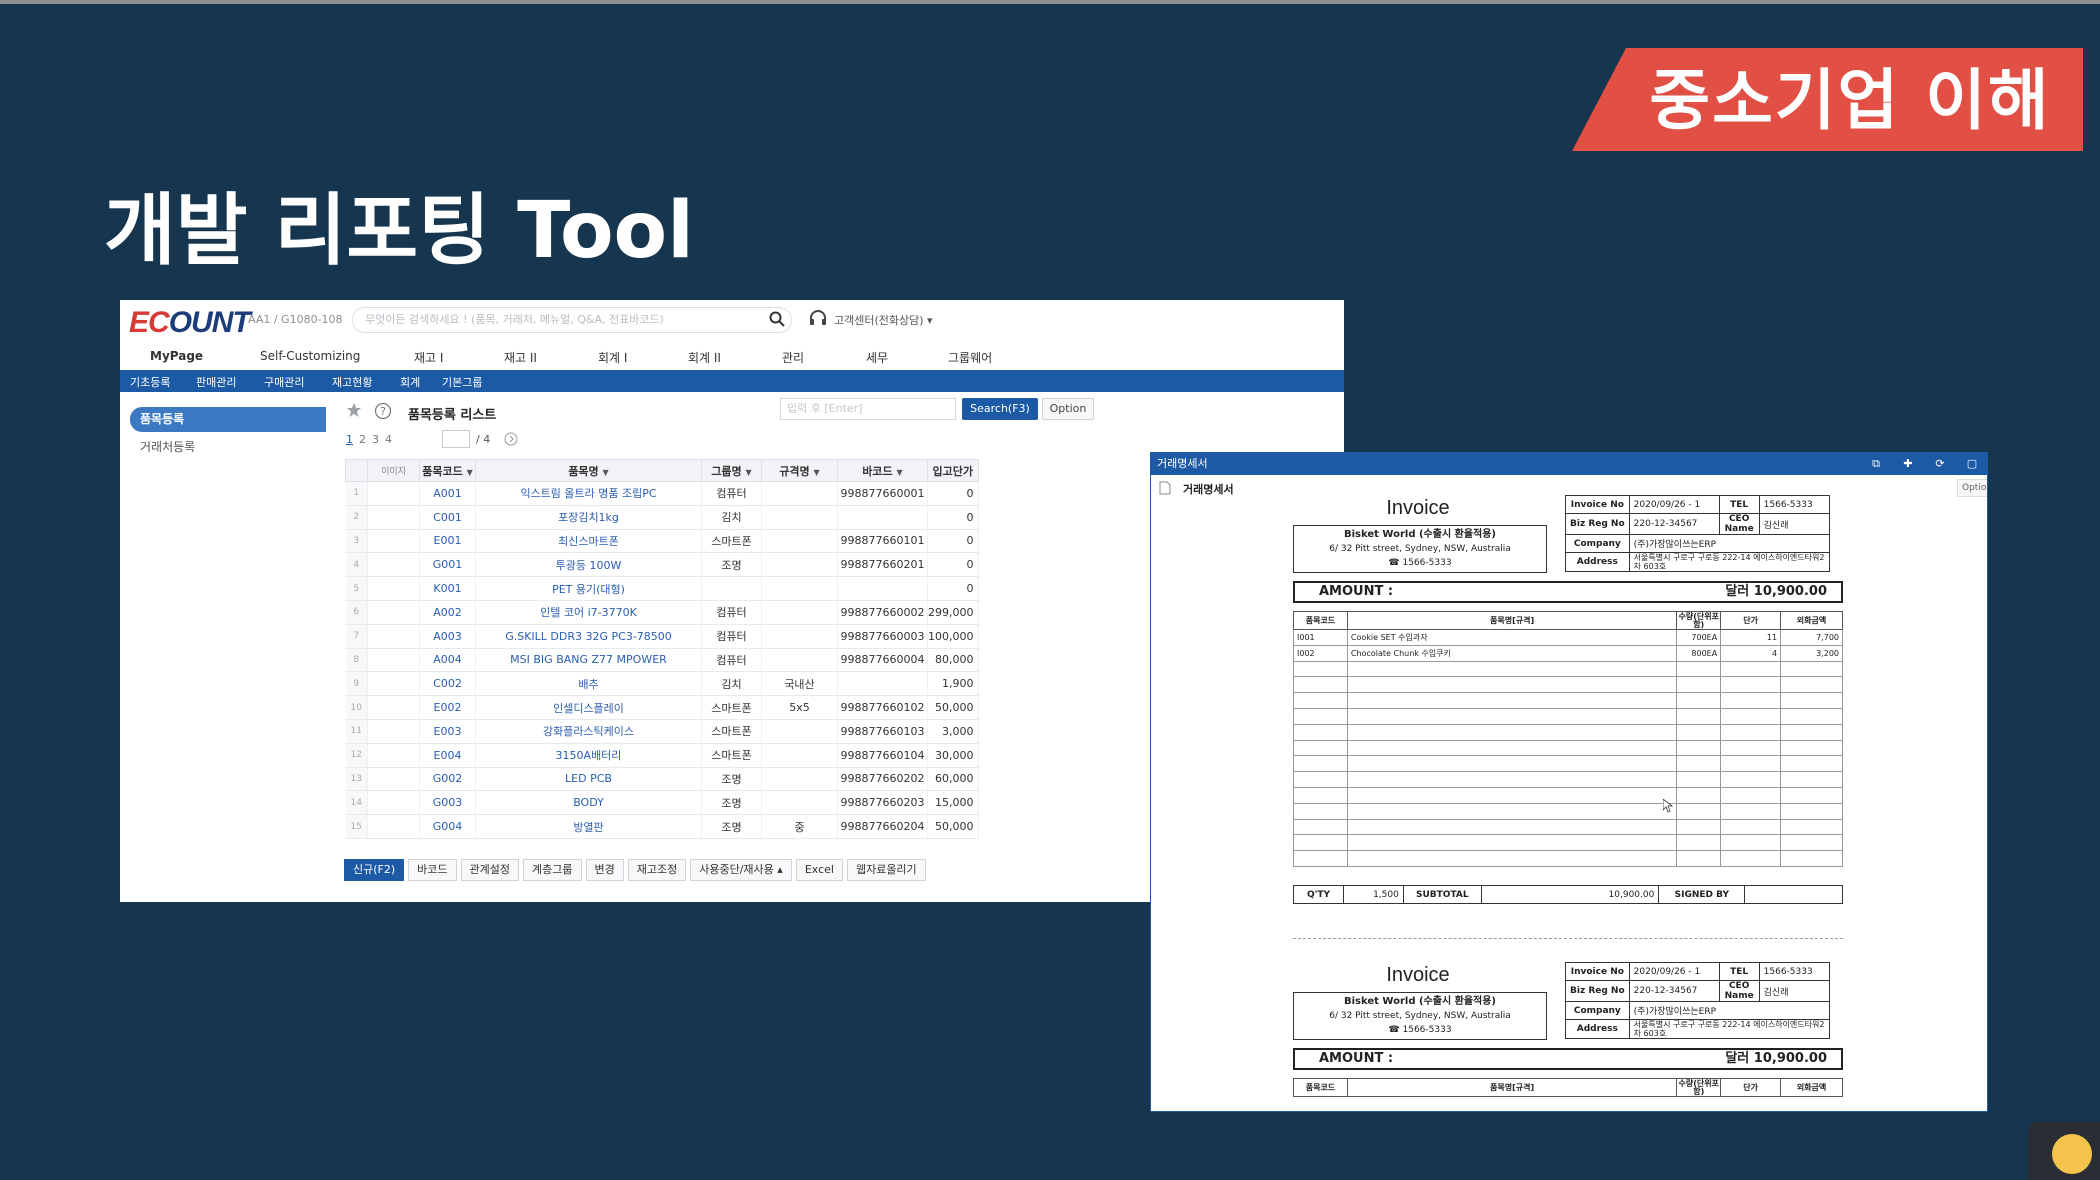 This screenshot has width=2100, height=1180. I want to click on refresh-icon: ⟳, so click(1940, 464).